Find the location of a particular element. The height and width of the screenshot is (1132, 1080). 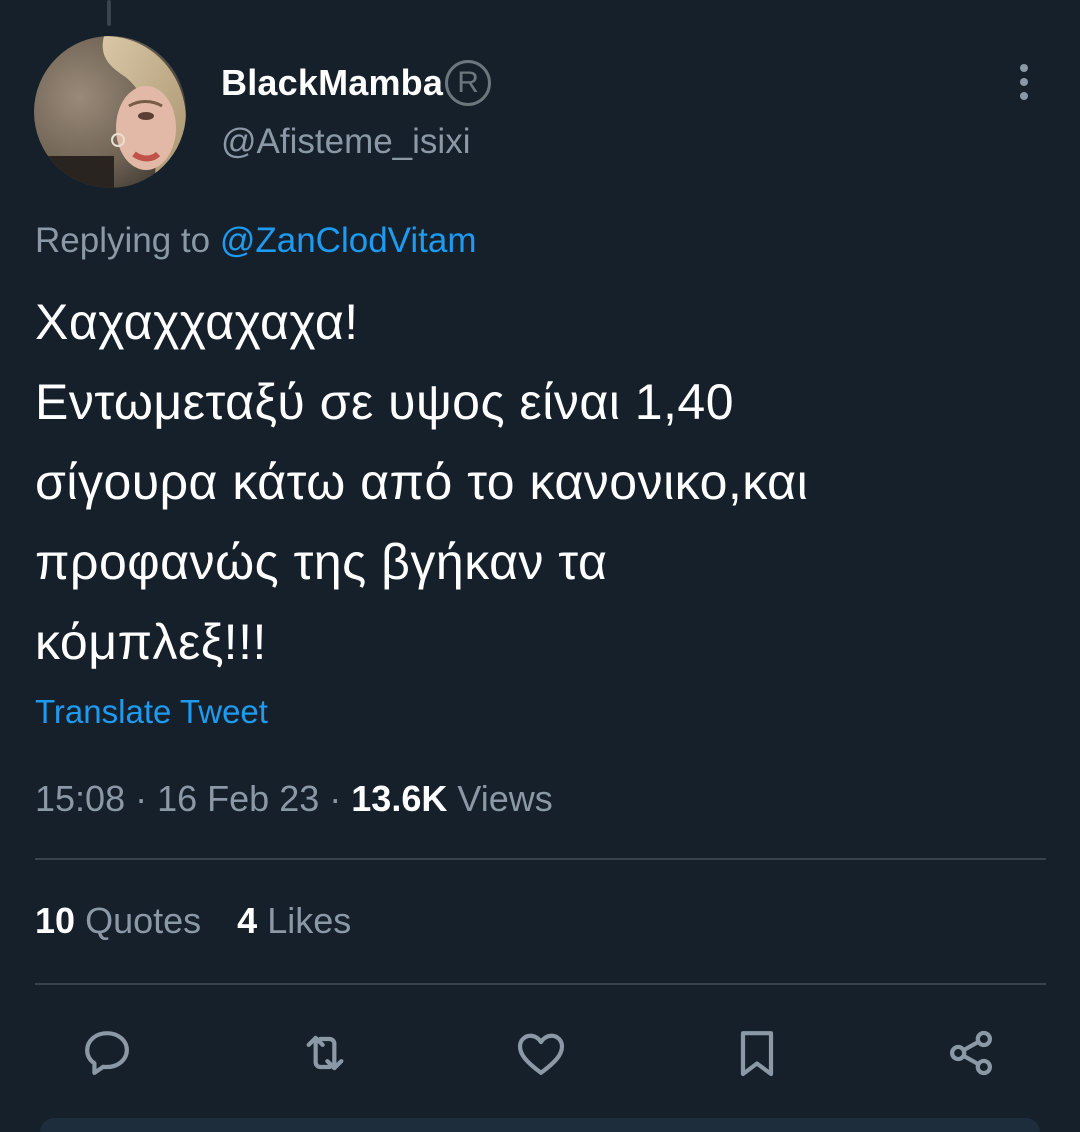

like-button is located at coordinates (541, 1053).